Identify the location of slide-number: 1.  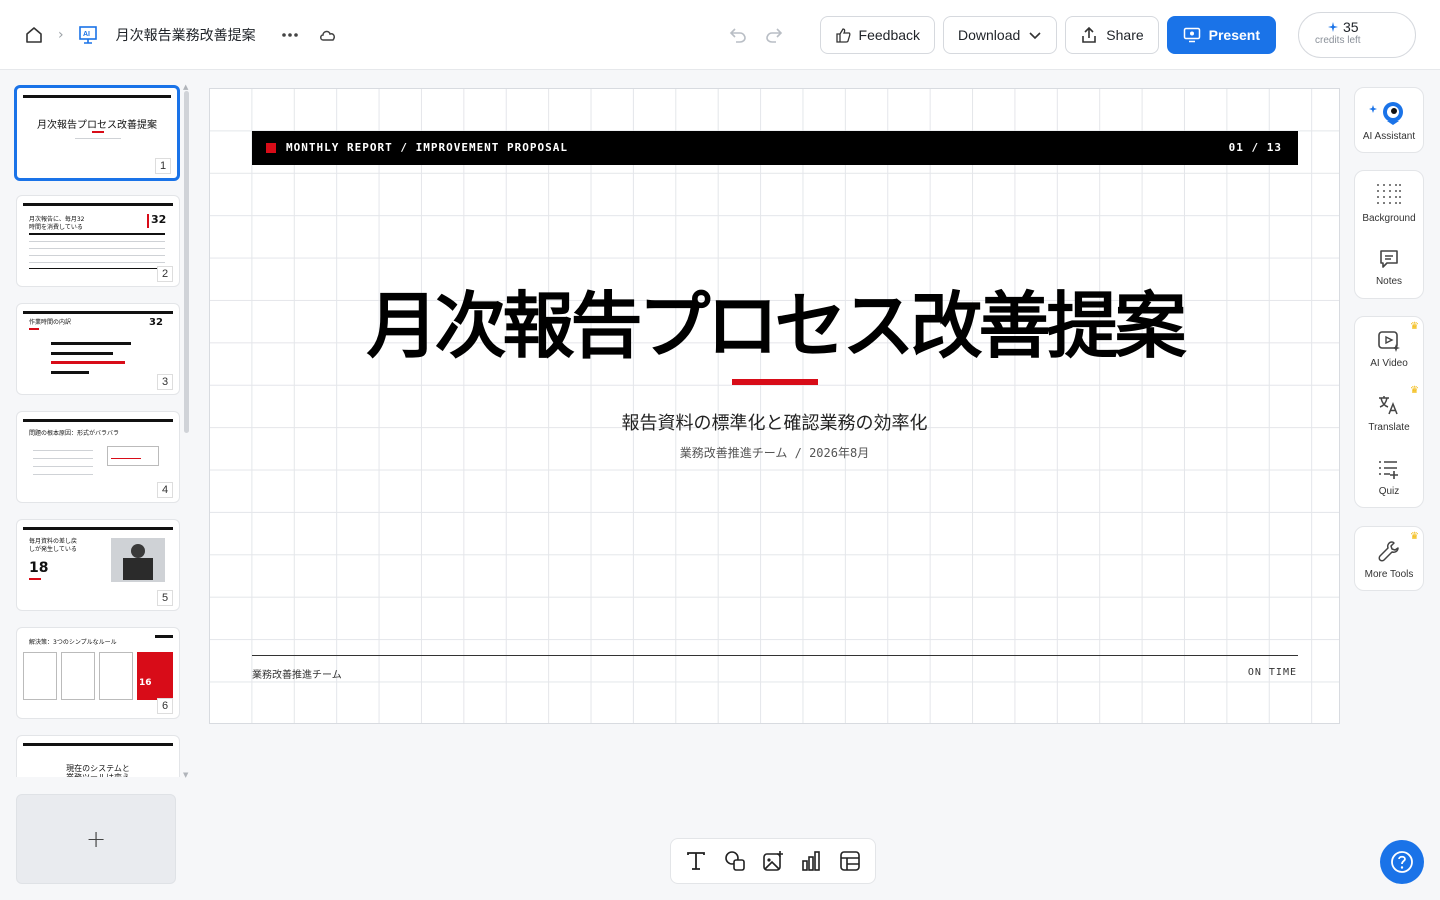
(163, 166).